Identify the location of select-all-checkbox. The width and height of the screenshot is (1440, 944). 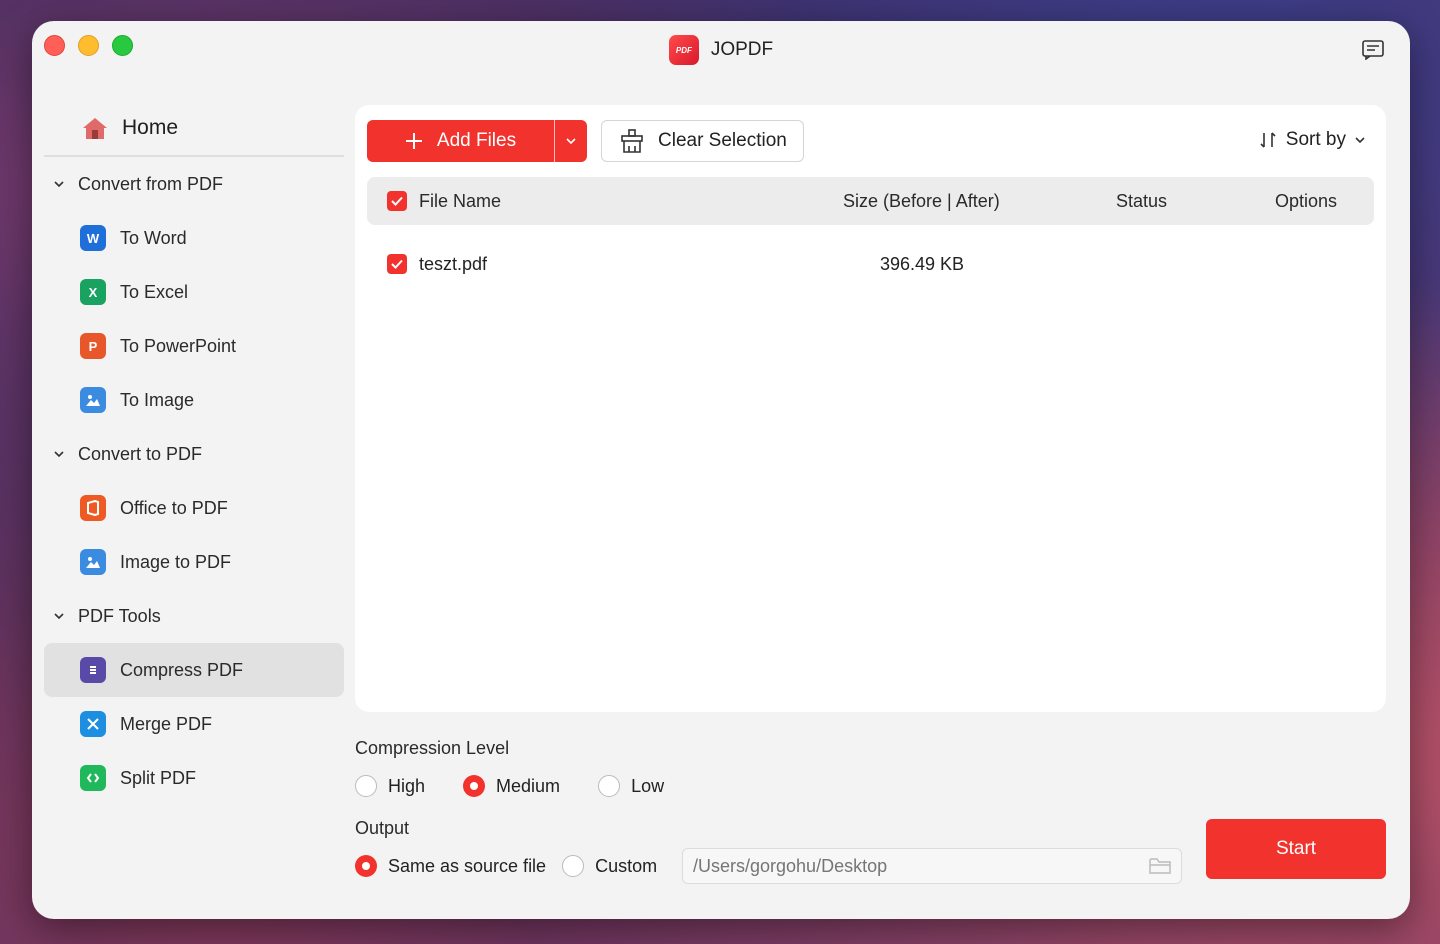
(397, 201).